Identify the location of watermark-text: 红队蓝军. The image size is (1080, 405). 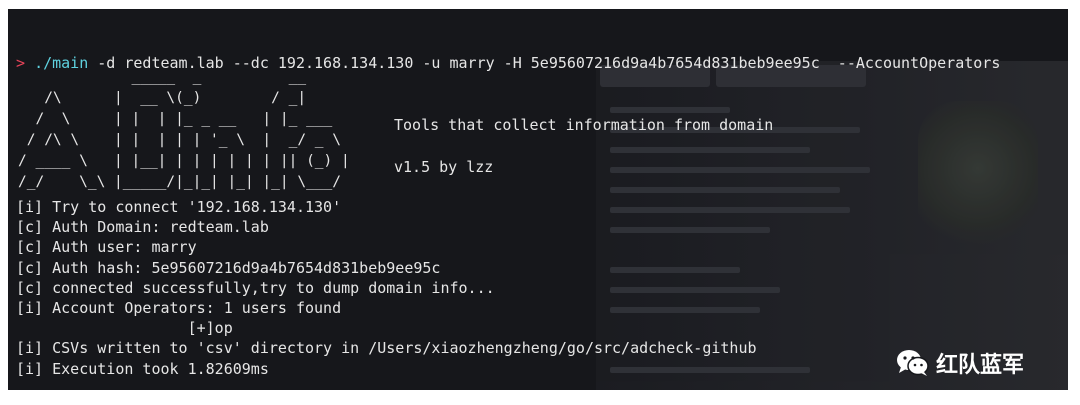
(980, 365).